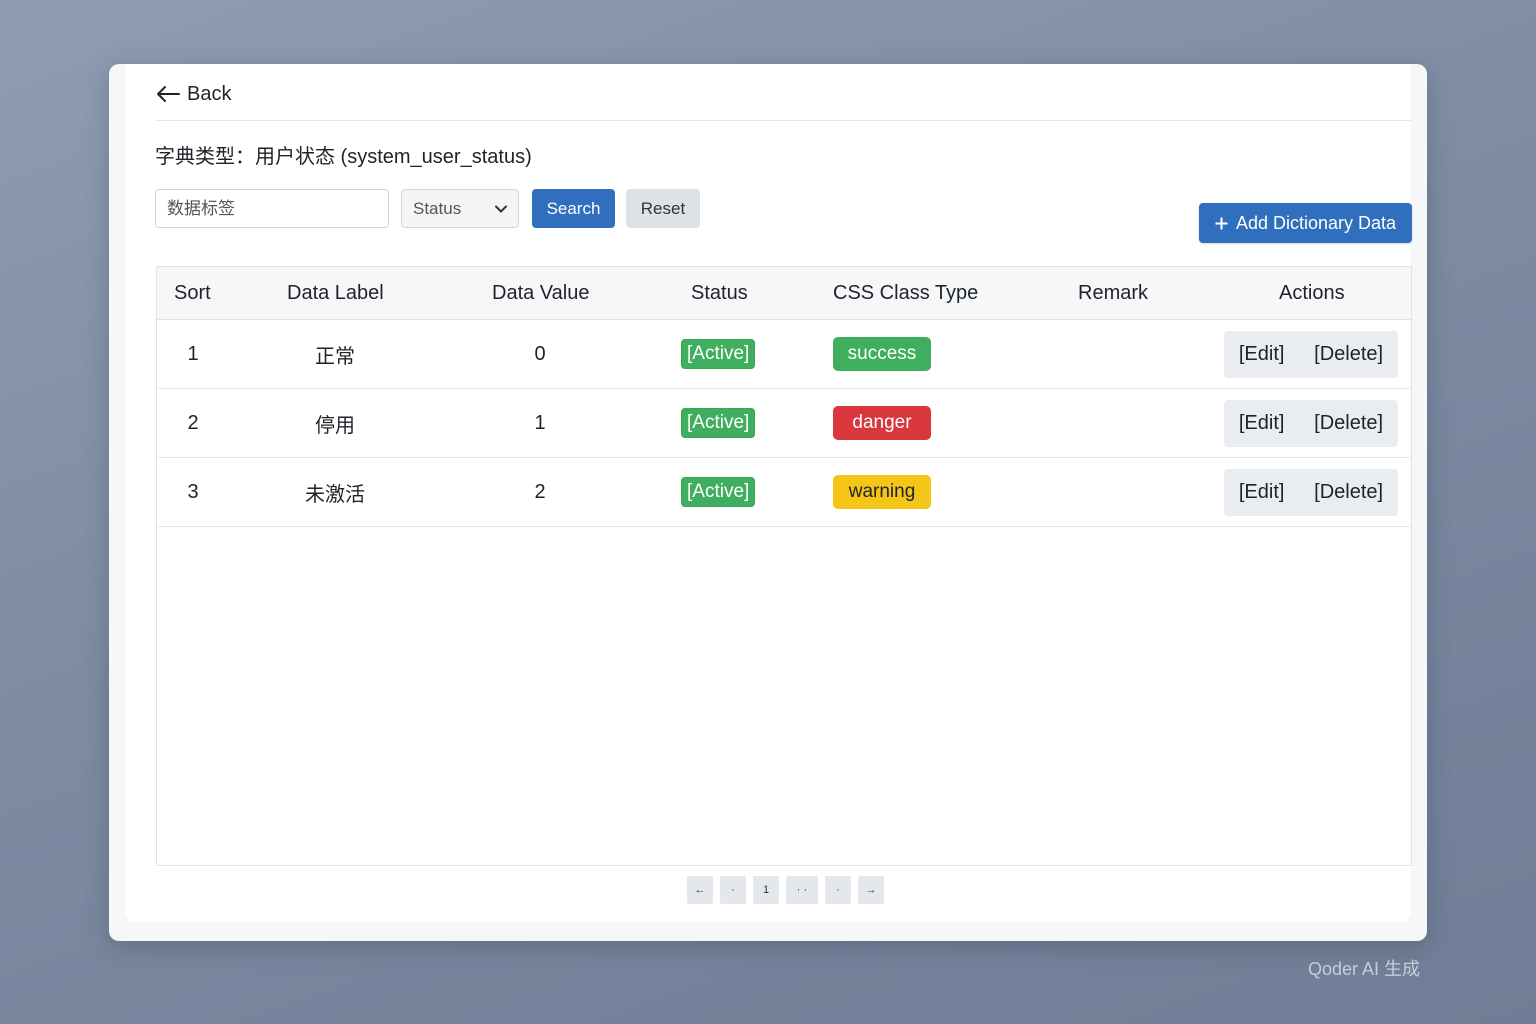  What do you see at coordinates (335, 293) in the screenshot?
I see `column-header-data-label: Data Label` at bounding box center [335, 293].